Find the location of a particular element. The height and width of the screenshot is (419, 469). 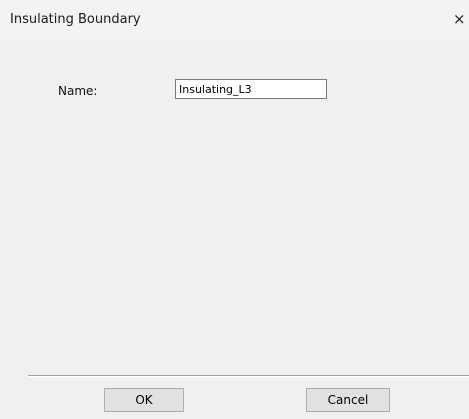

cancel-button: Cancel is located at coordinates (348, 400).